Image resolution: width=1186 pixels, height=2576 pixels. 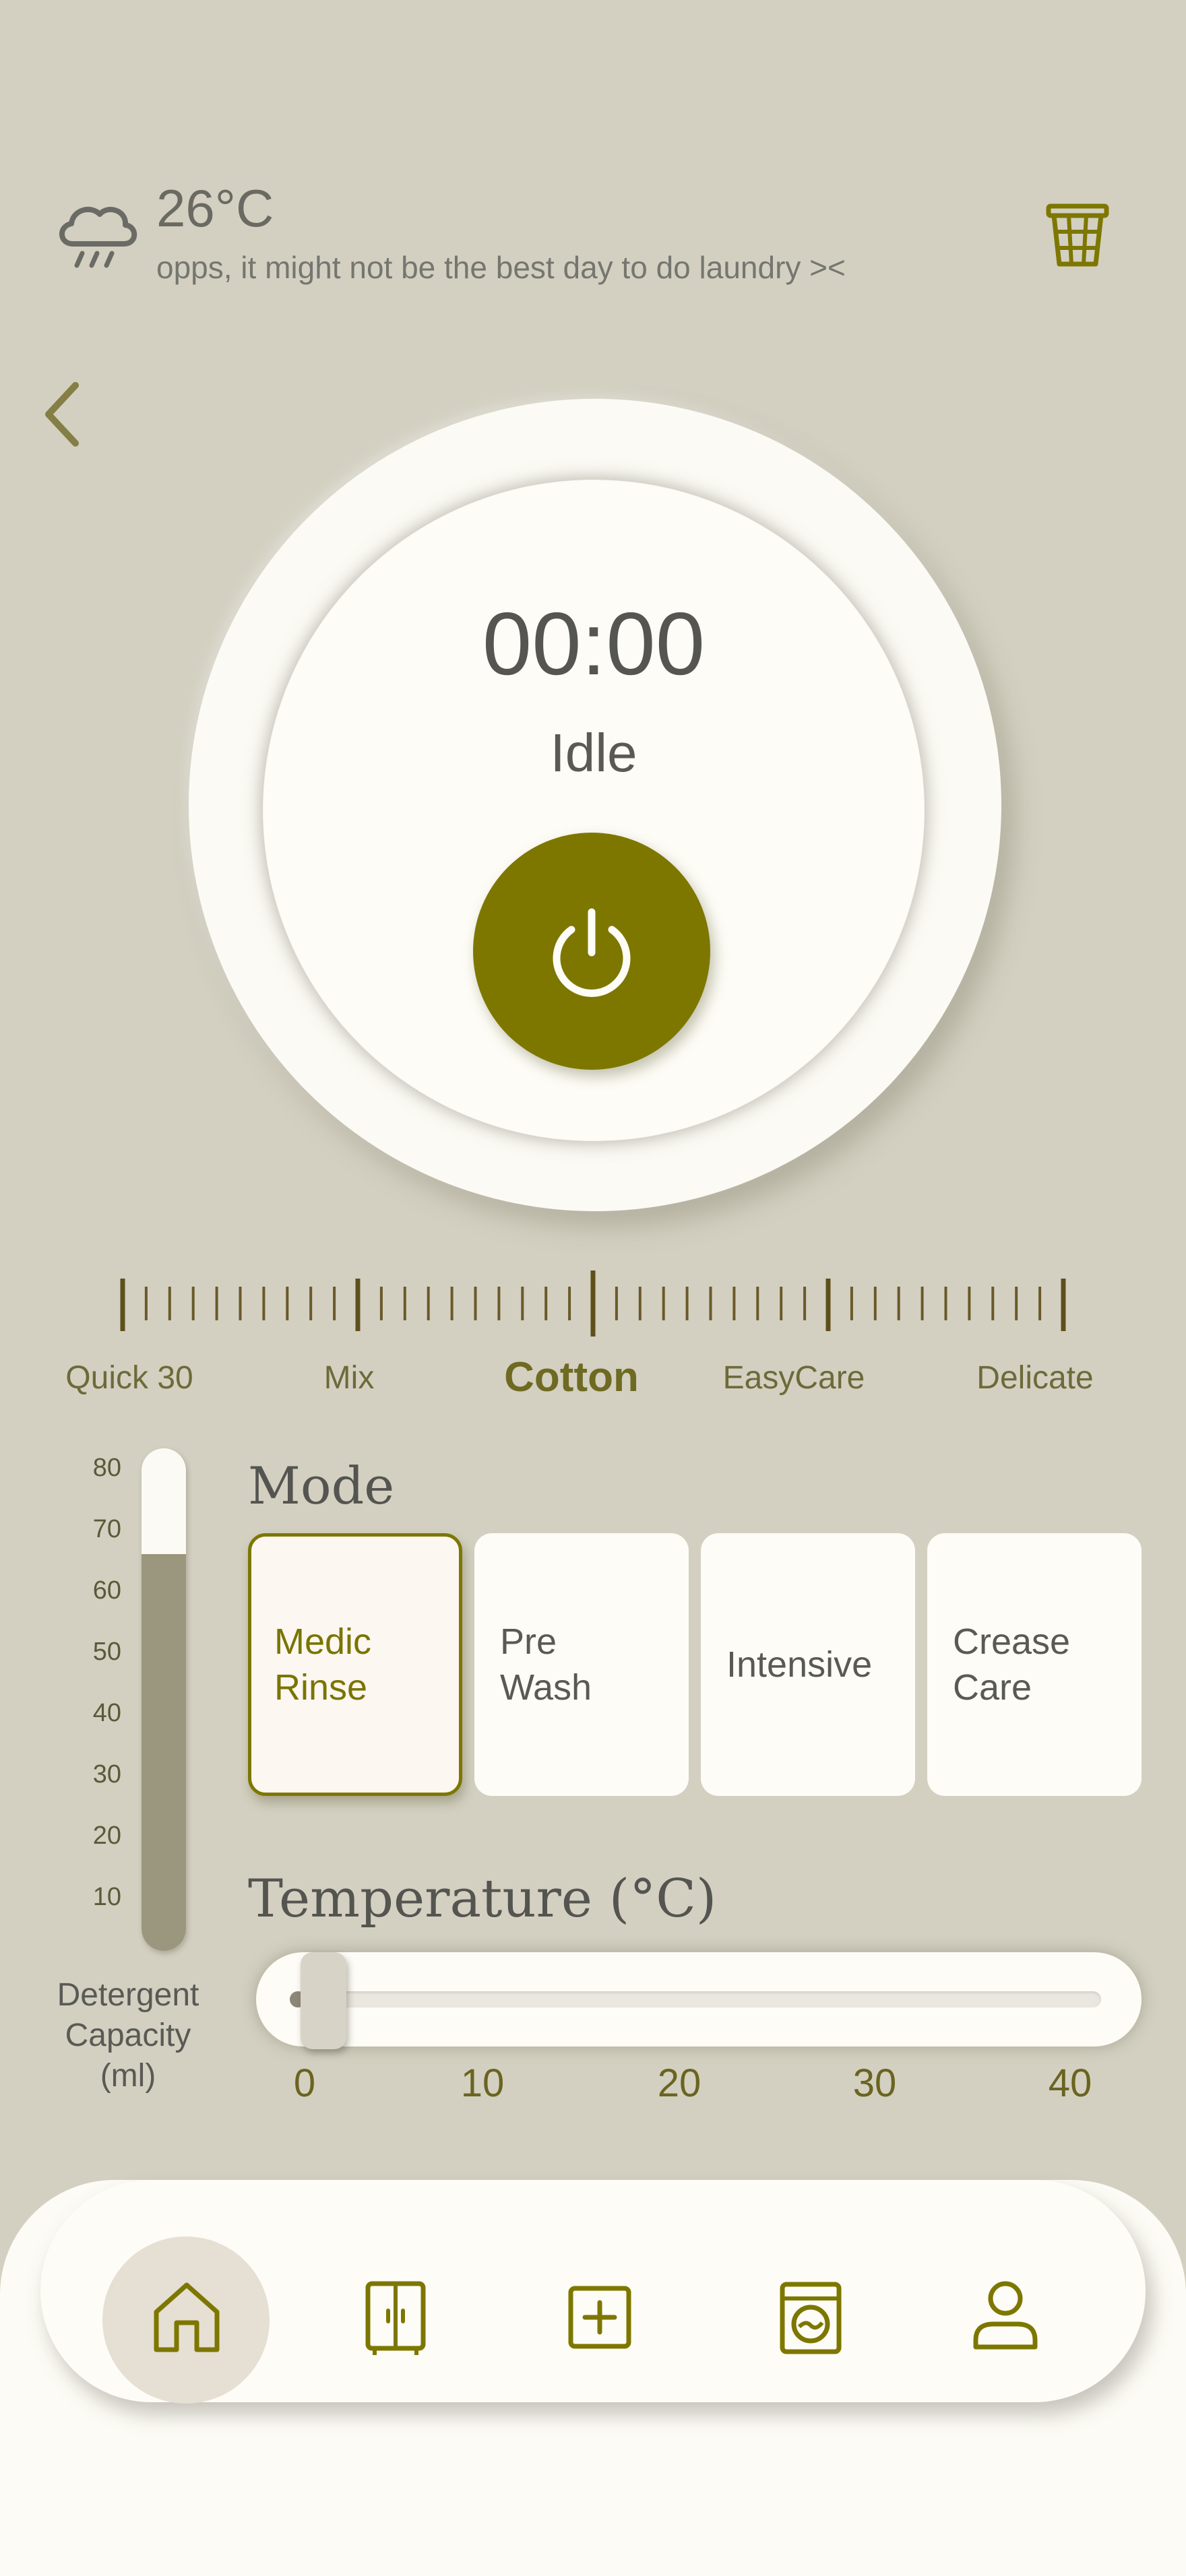 I want to click on mode-card-label: Medic Rinse, so click(x=363, y=1664).